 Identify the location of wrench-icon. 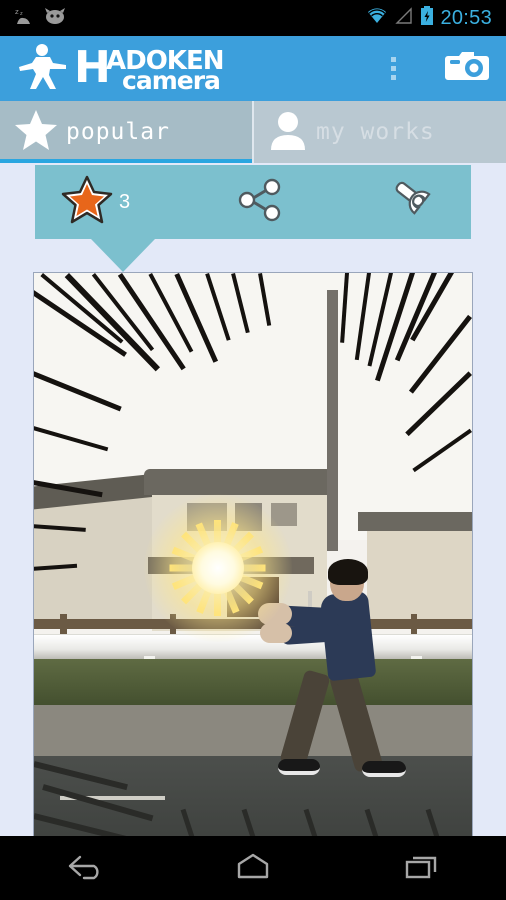
(417, 202).